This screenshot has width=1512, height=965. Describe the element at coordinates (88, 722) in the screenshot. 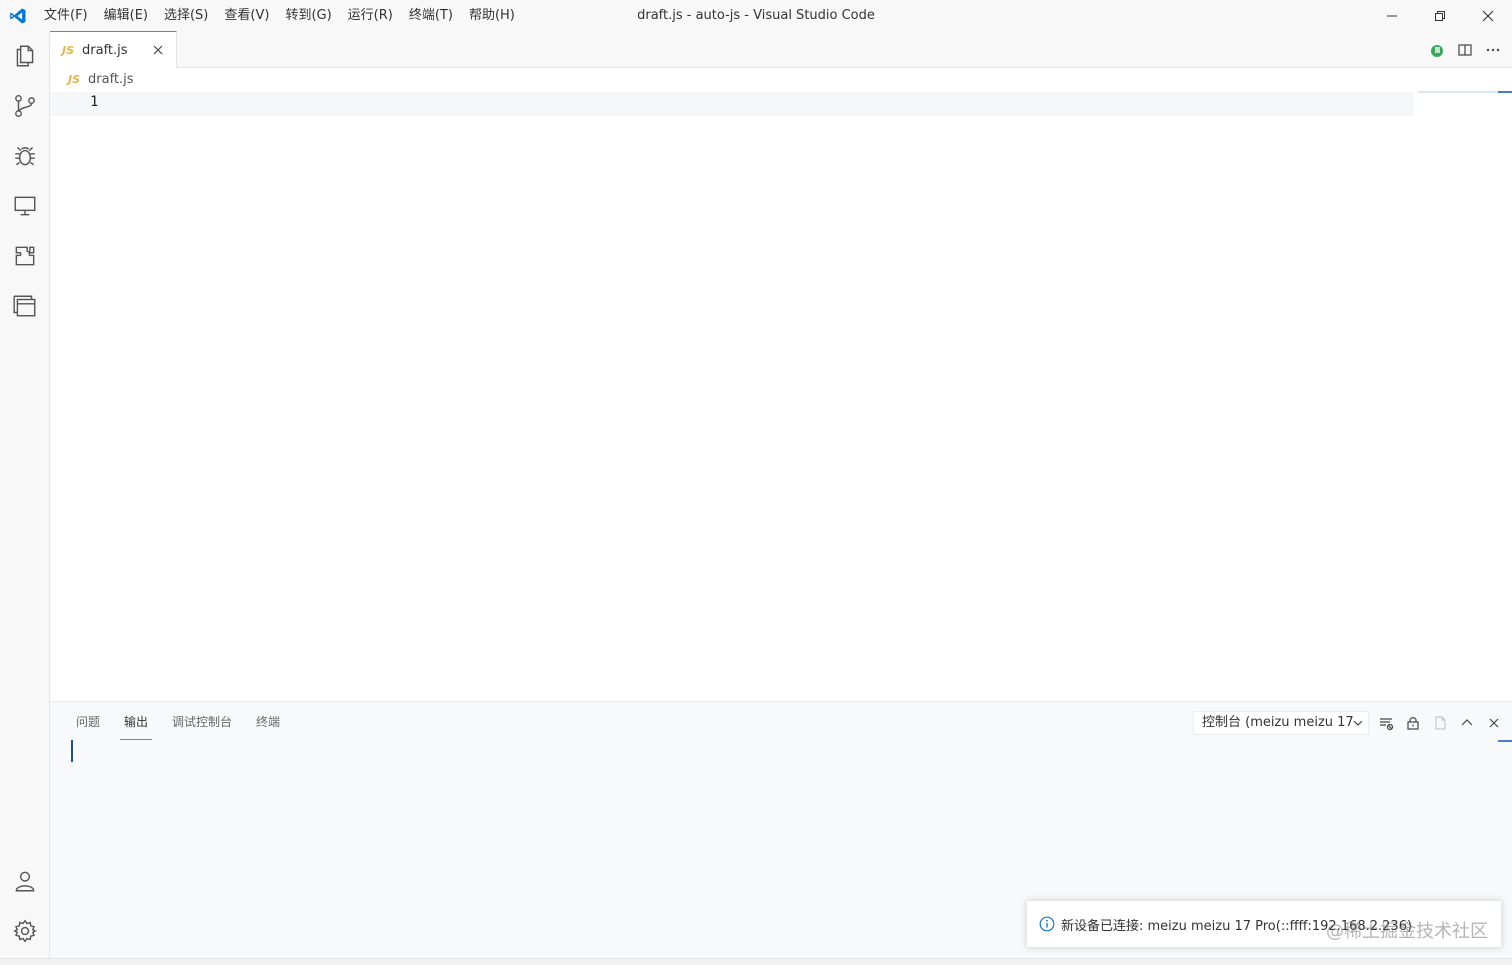

I see `tab-problems: 问题` at that location.